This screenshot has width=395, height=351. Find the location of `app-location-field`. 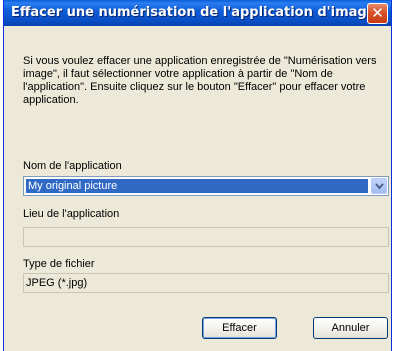

app-location-field is located at coordinates (206, 237).